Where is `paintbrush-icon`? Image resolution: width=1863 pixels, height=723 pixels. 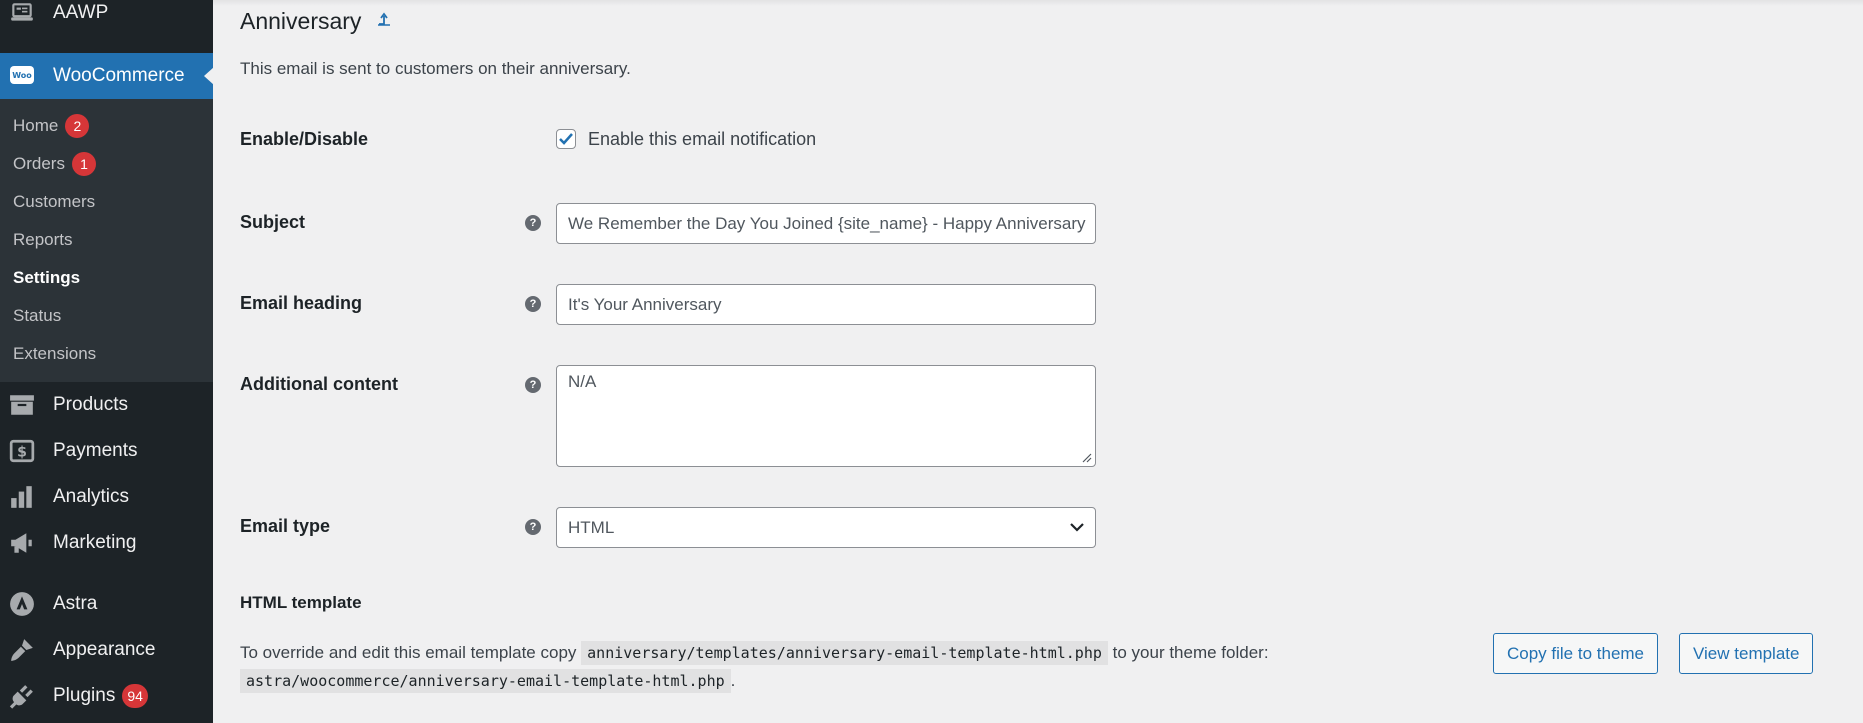 paintbrush-icon is located at coordinates (22, 650).